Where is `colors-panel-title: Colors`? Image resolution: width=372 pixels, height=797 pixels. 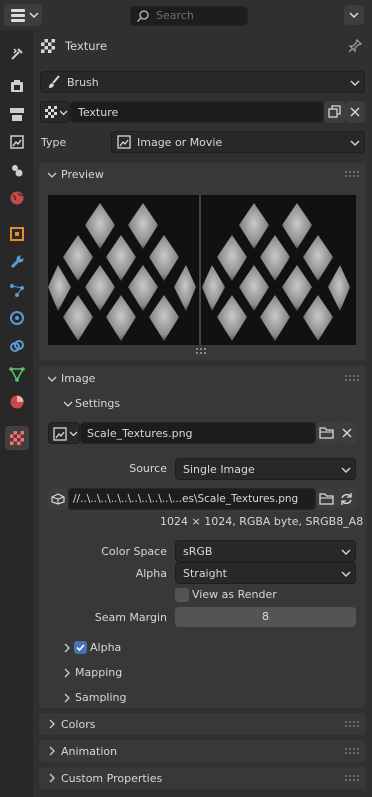
colors-panel-title: Colors is located at coordinates (78, 724).